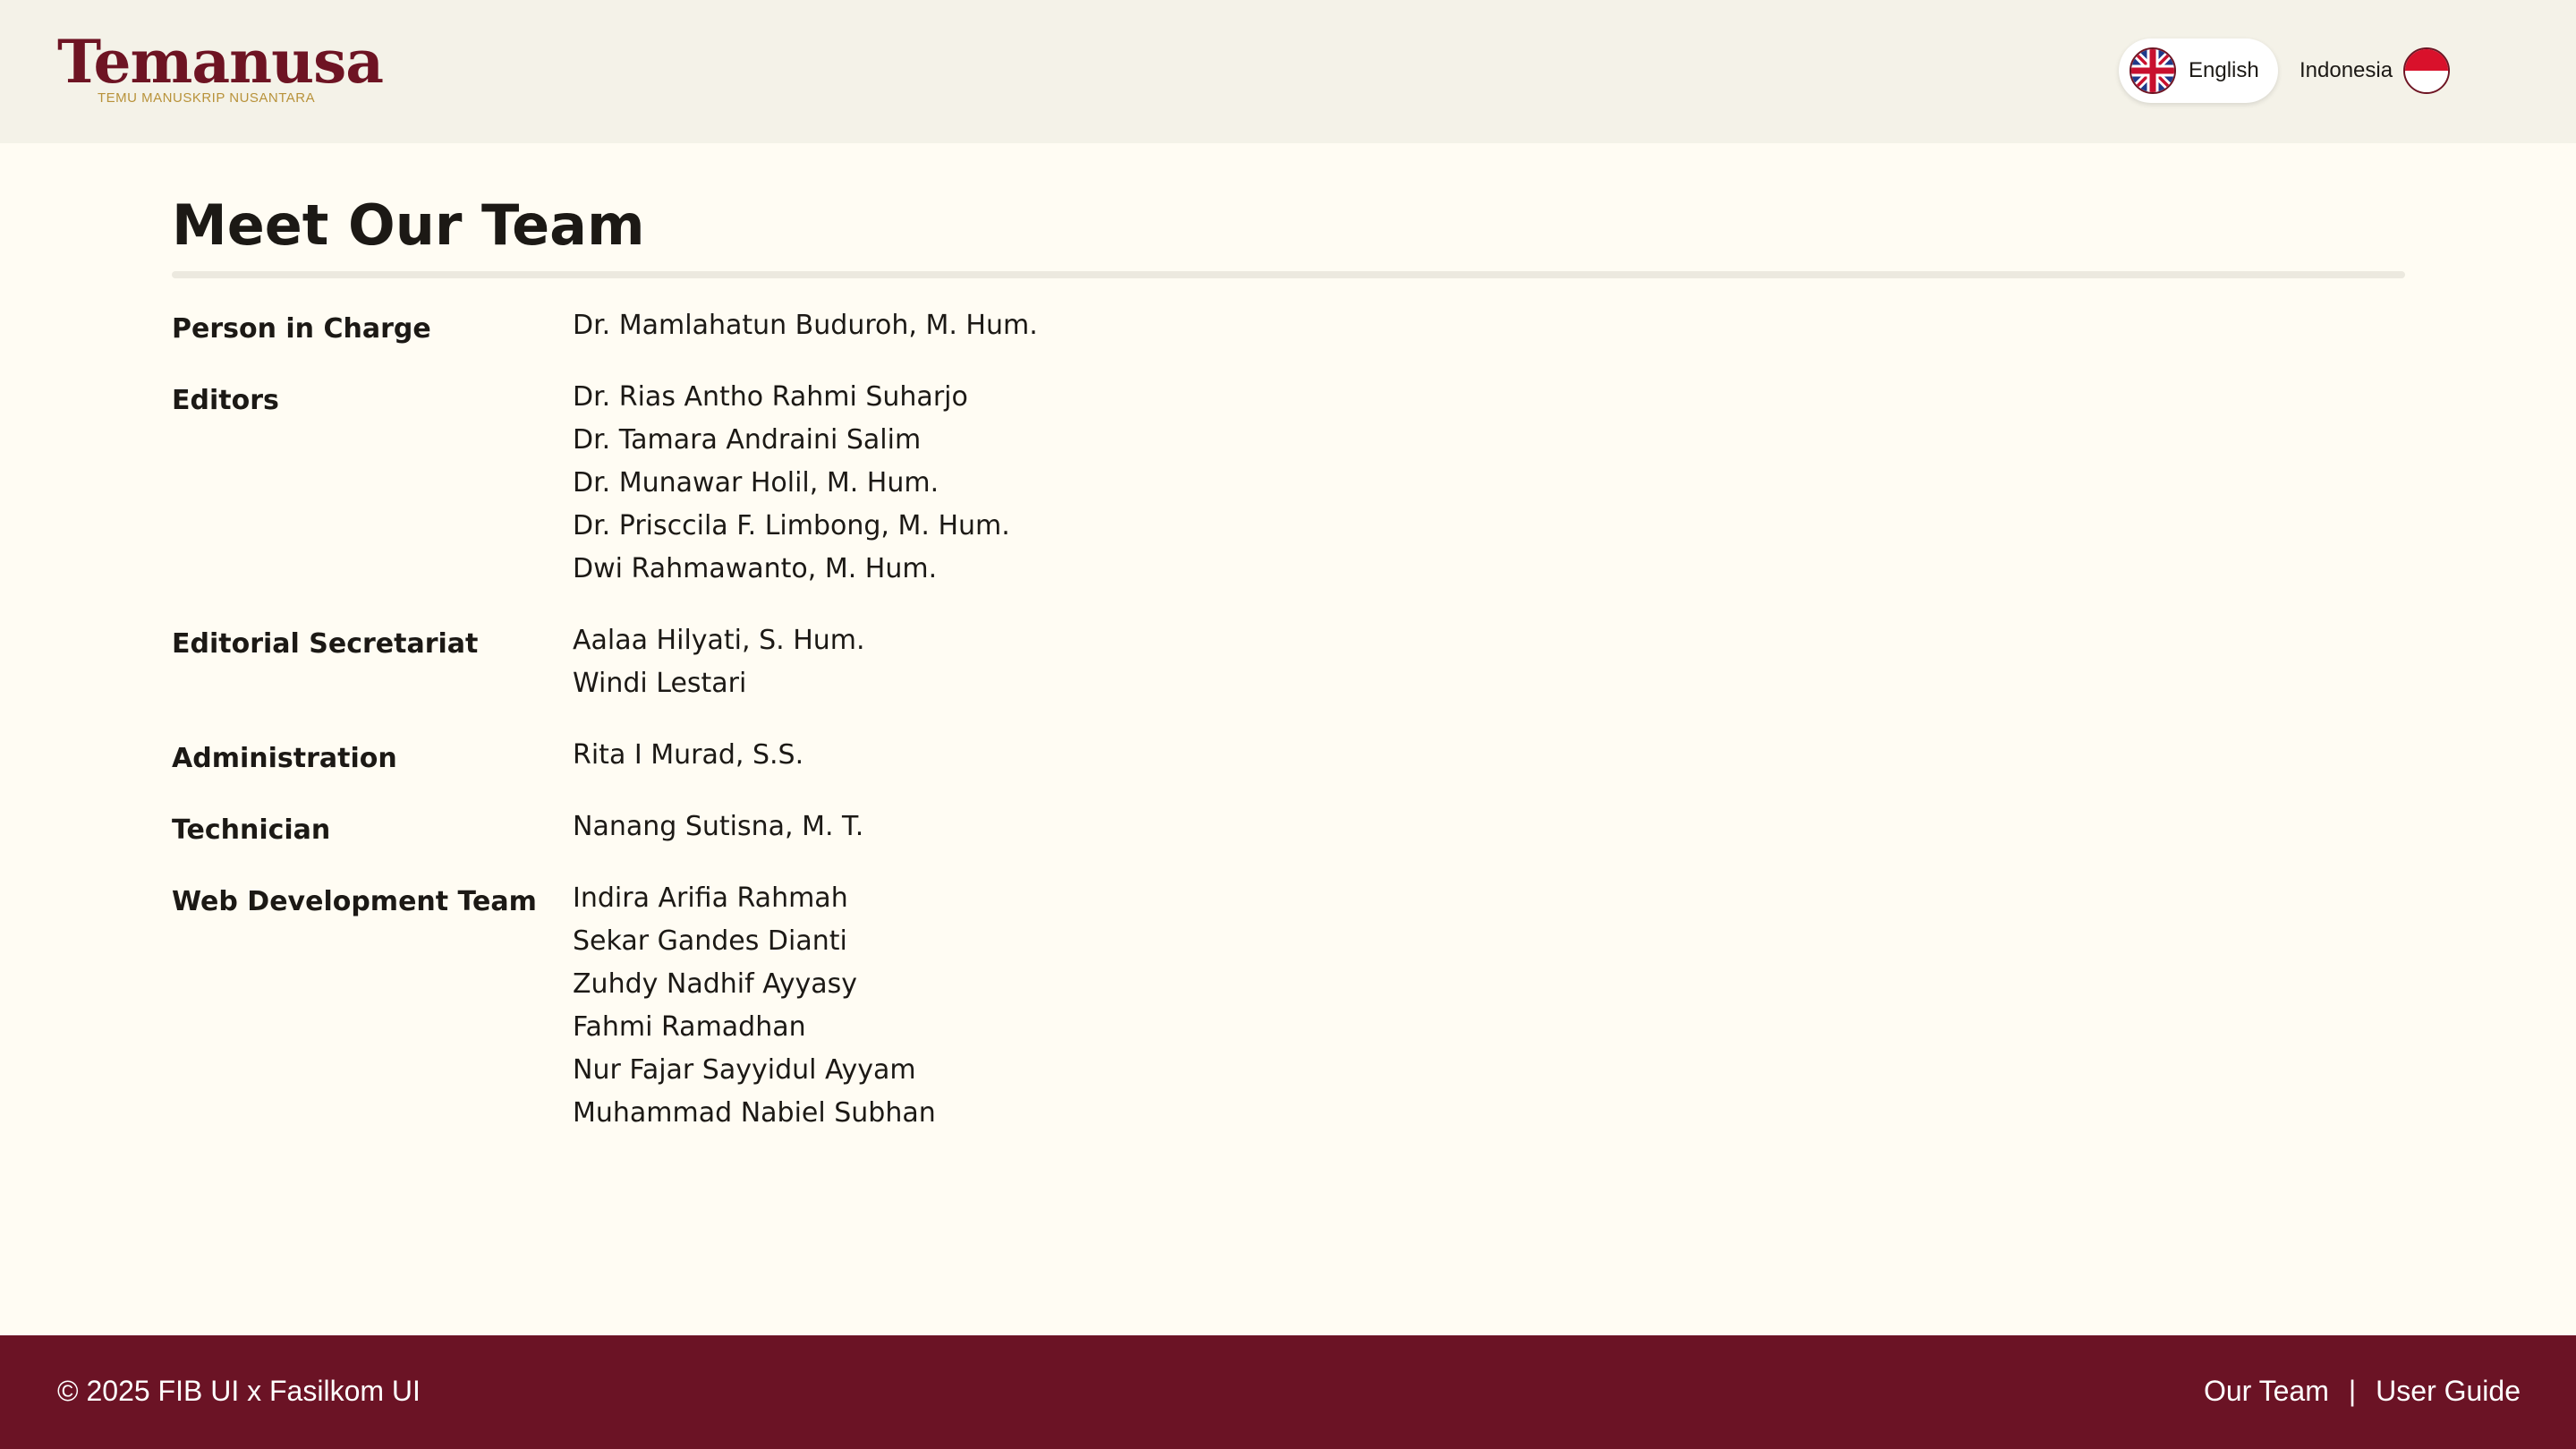  I want to click on logo-tagline: TEMU MANUSKRIP NUSANTARA, so click(207, 98).